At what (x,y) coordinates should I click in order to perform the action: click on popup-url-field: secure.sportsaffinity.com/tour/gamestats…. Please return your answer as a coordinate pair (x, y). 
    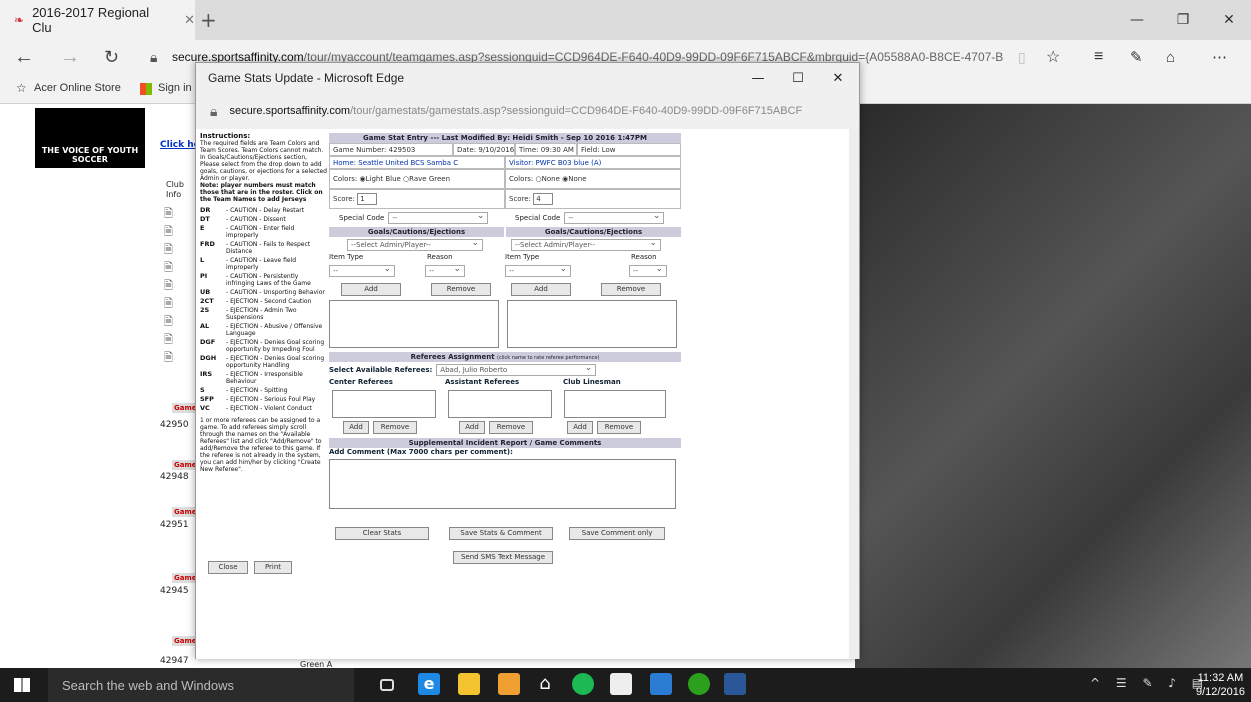
    Looking at the image, I should click on (534, 111).